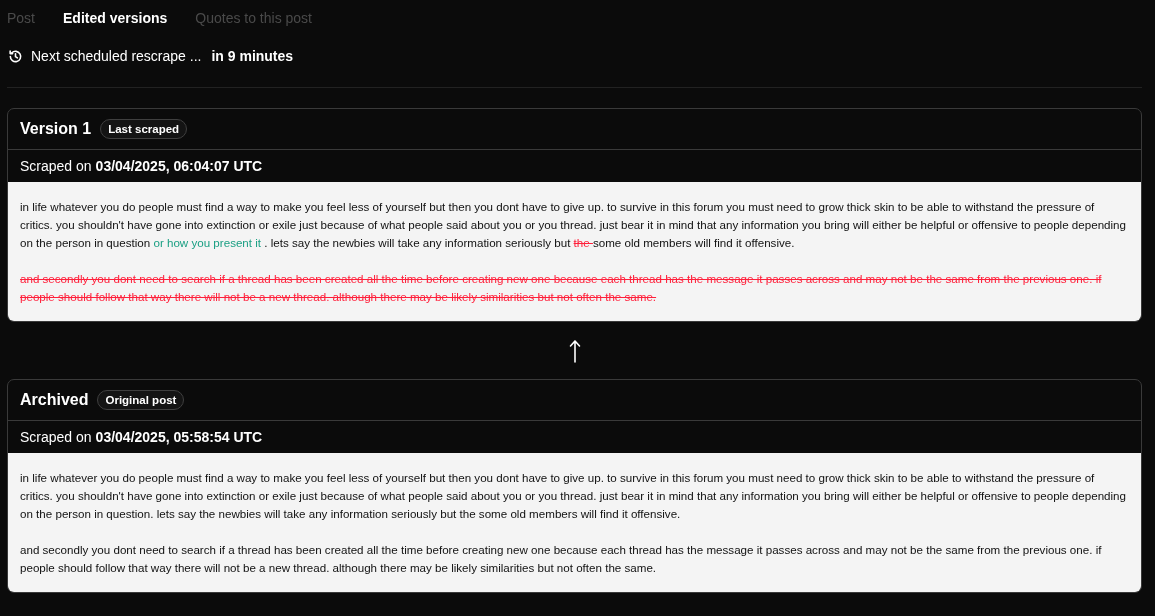  What do you see at coordinates (21, 18) in the screenshot?
I see `tab: Post` at bounding box center [21, 18].